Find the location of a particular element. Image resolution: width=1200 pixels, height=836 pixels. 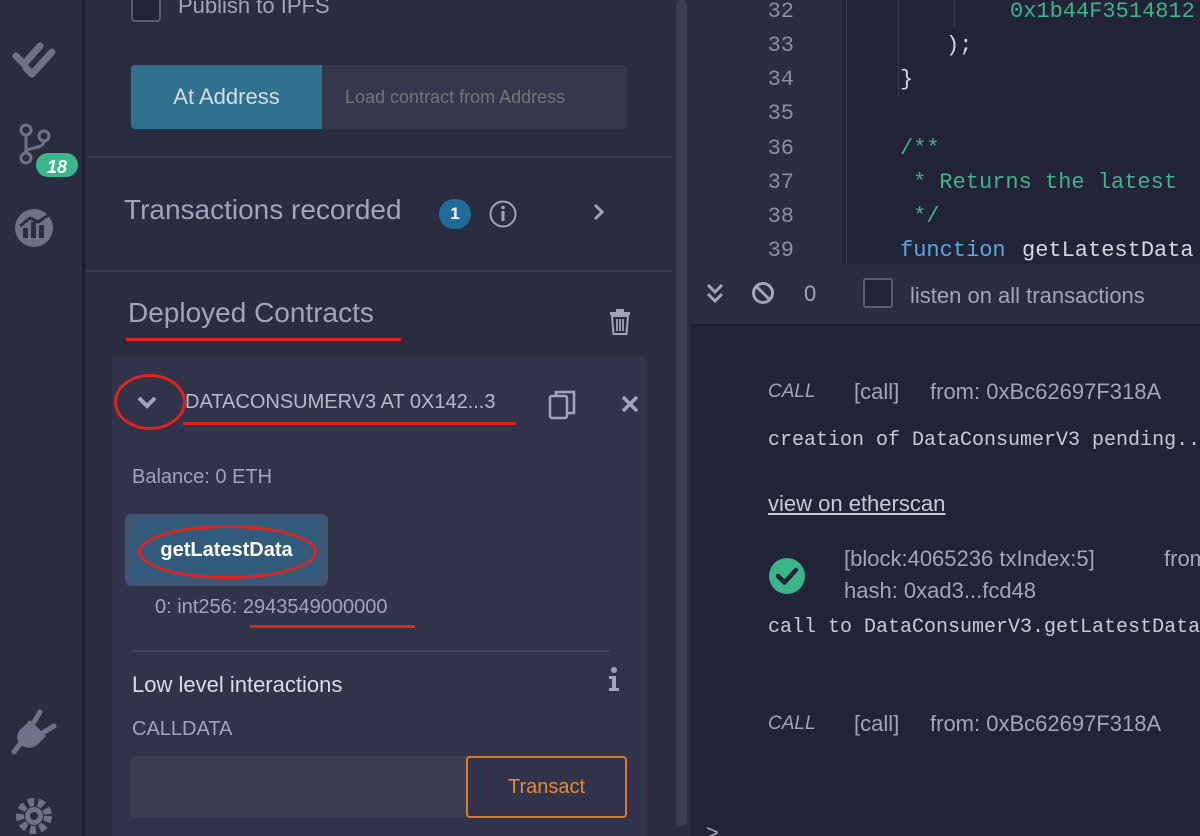

code-line: } is located at coordinates (907, 79).